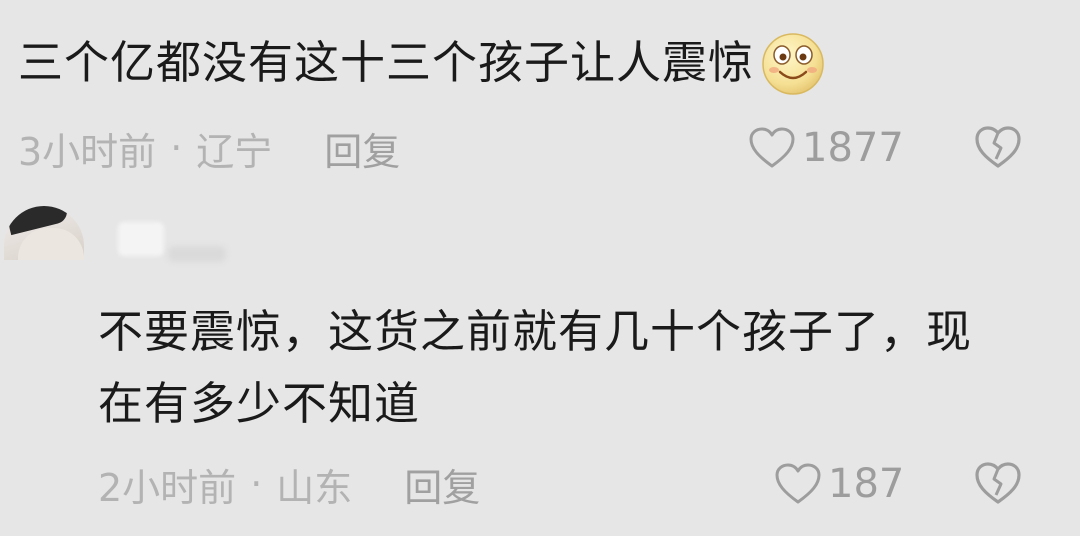 This screenshot has height=536, width=1080. Describe the element at coordinates (44, 233) in the screenshot. I see `avatar` at that location.